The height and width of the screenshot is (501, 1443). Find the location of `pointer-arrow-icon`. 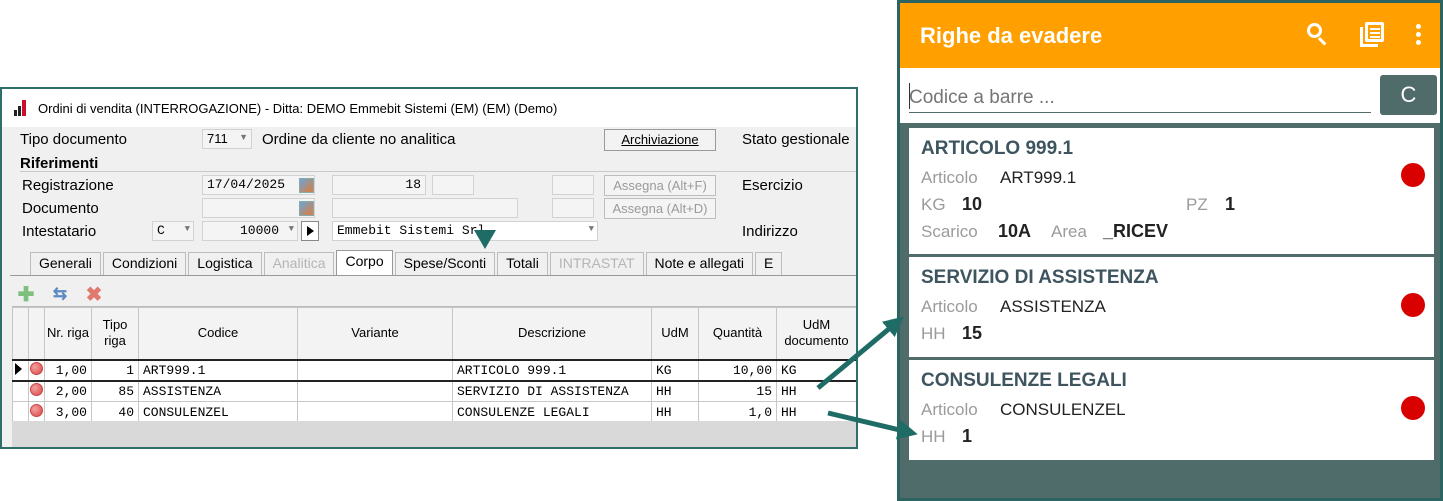

pointer-arrow-icon is located at coordinates (485, 239).